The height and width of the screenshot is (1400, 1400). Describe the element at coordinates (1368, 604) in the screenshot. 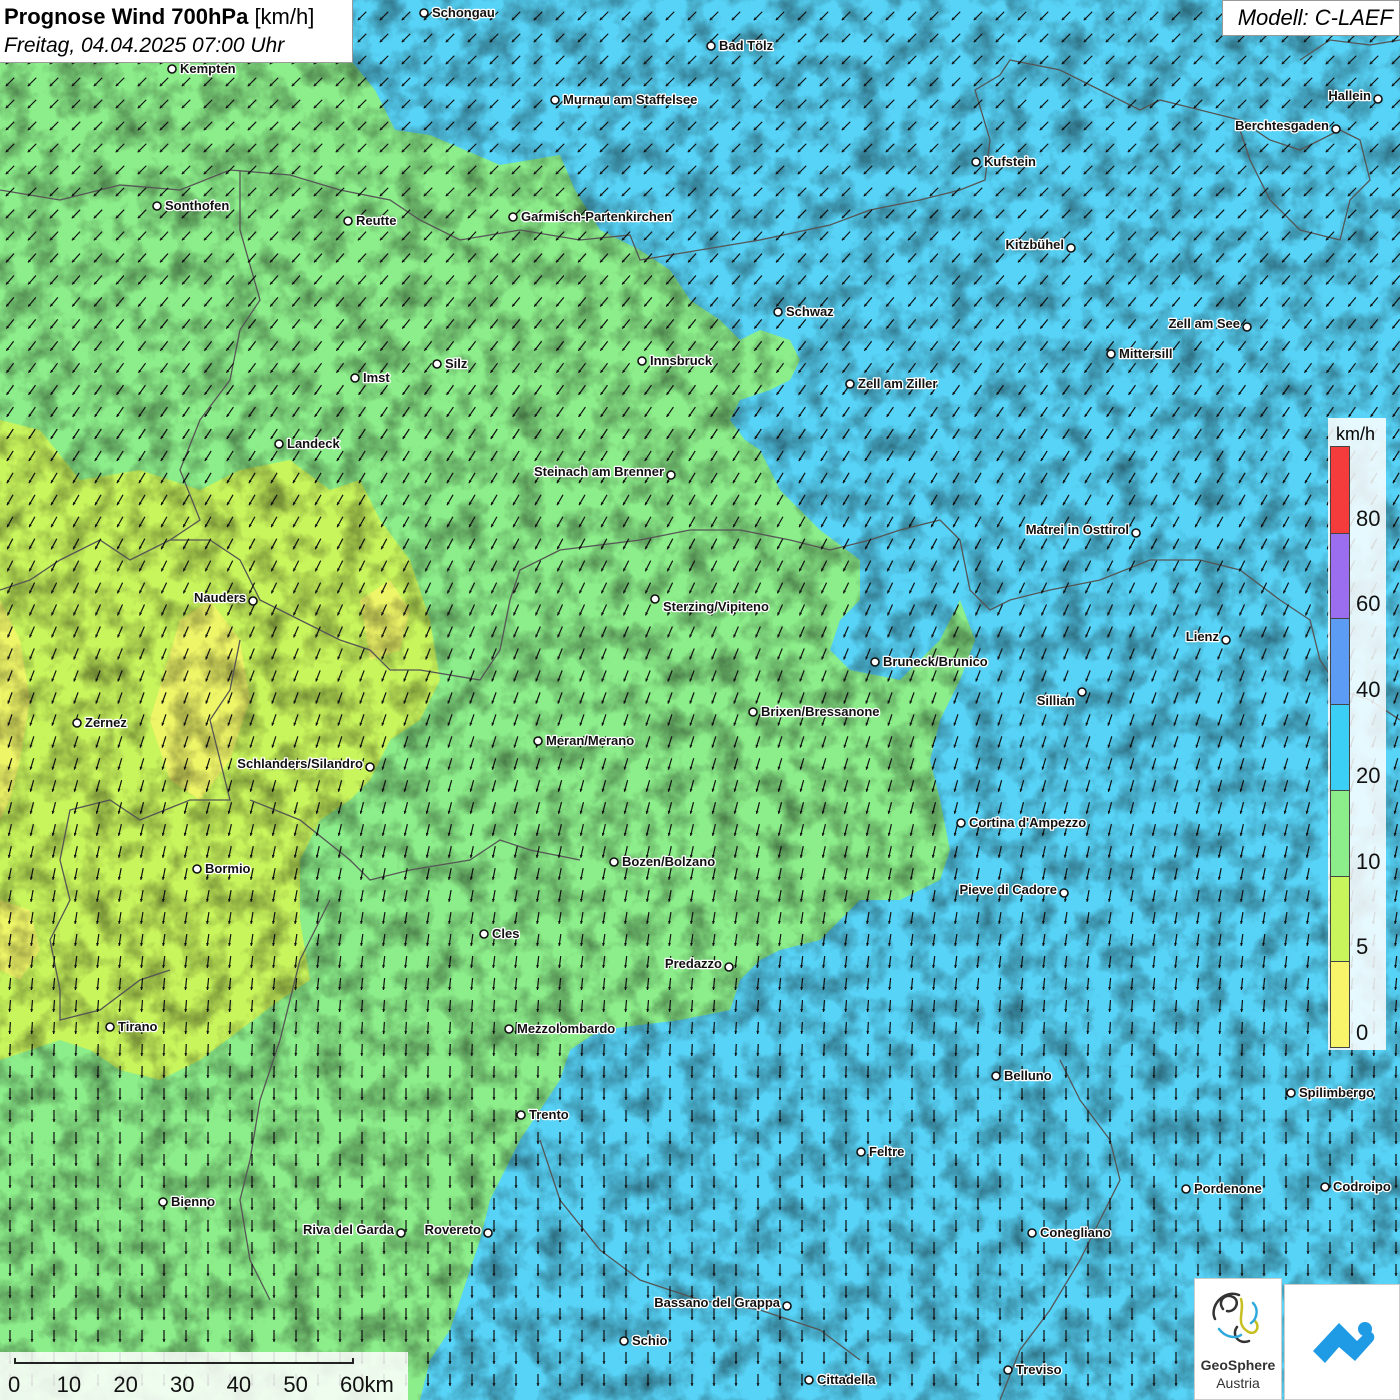

I see `legend-tick-label: 60` at that location.